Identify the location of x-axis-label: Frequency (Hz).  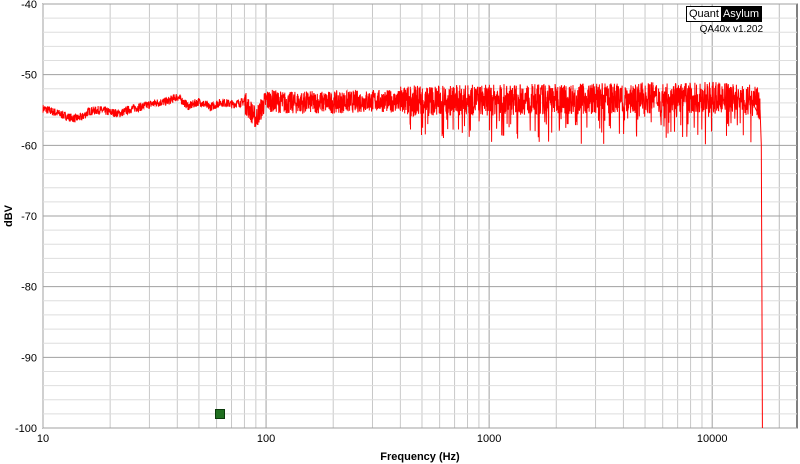
(420, 457).